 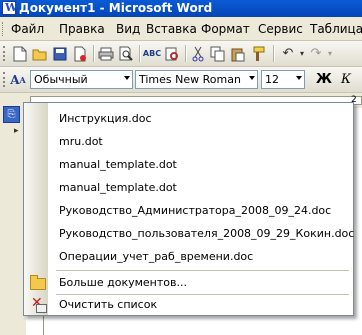 What do you see at coordinates (181, 54) in the screenshot?
I see `standard-toolbar: АВС ↶ ▾ ↷ ▾` at bounding box center [181, 54].